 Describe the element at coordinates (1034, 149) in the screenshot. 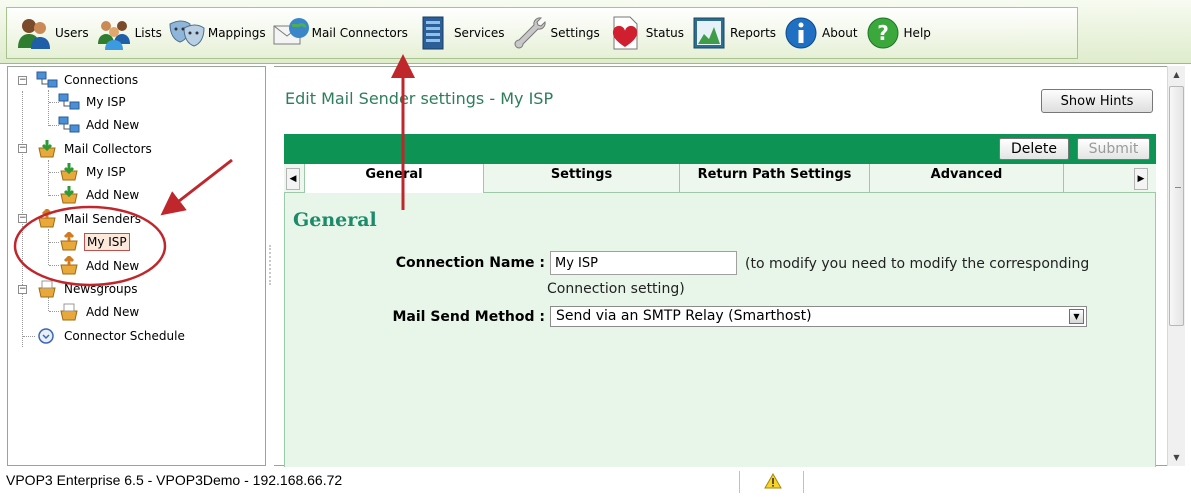

I see `delete-button: Delete` at that location.